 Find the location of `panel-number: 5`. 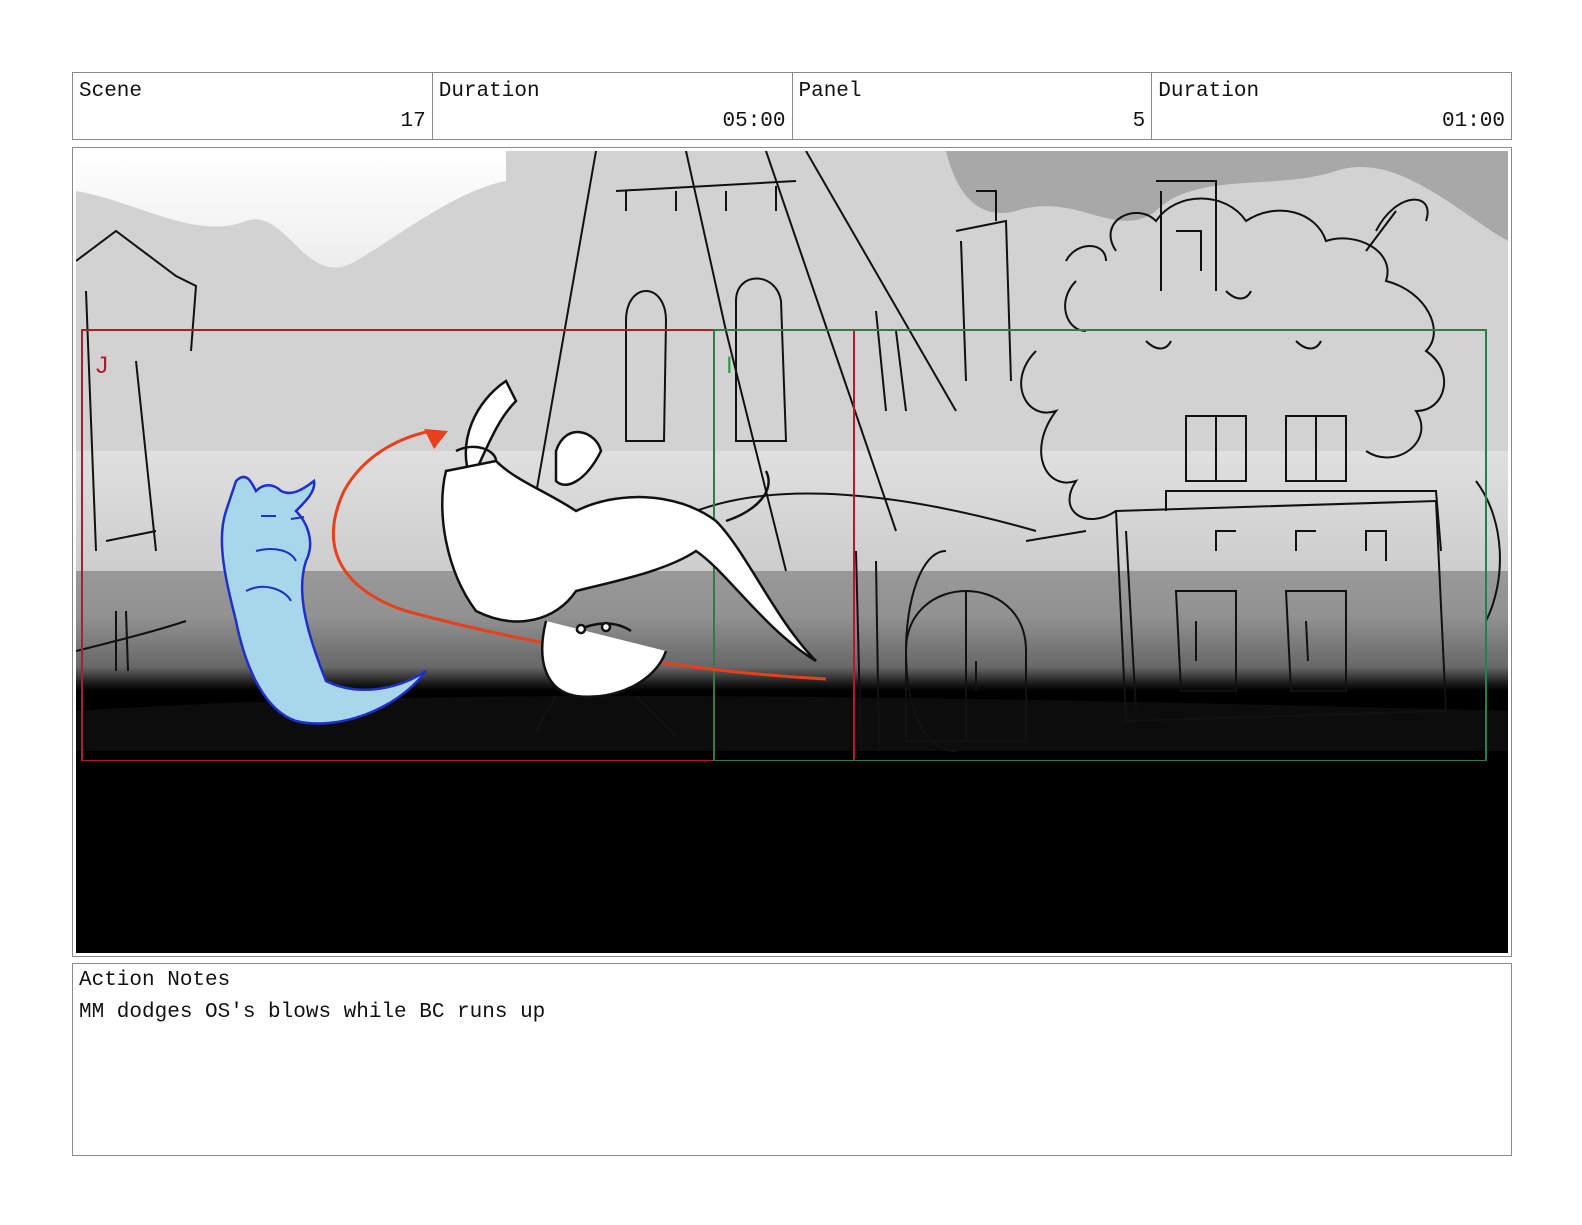

panel-number: 5 is located at coordinates (1139, 121).